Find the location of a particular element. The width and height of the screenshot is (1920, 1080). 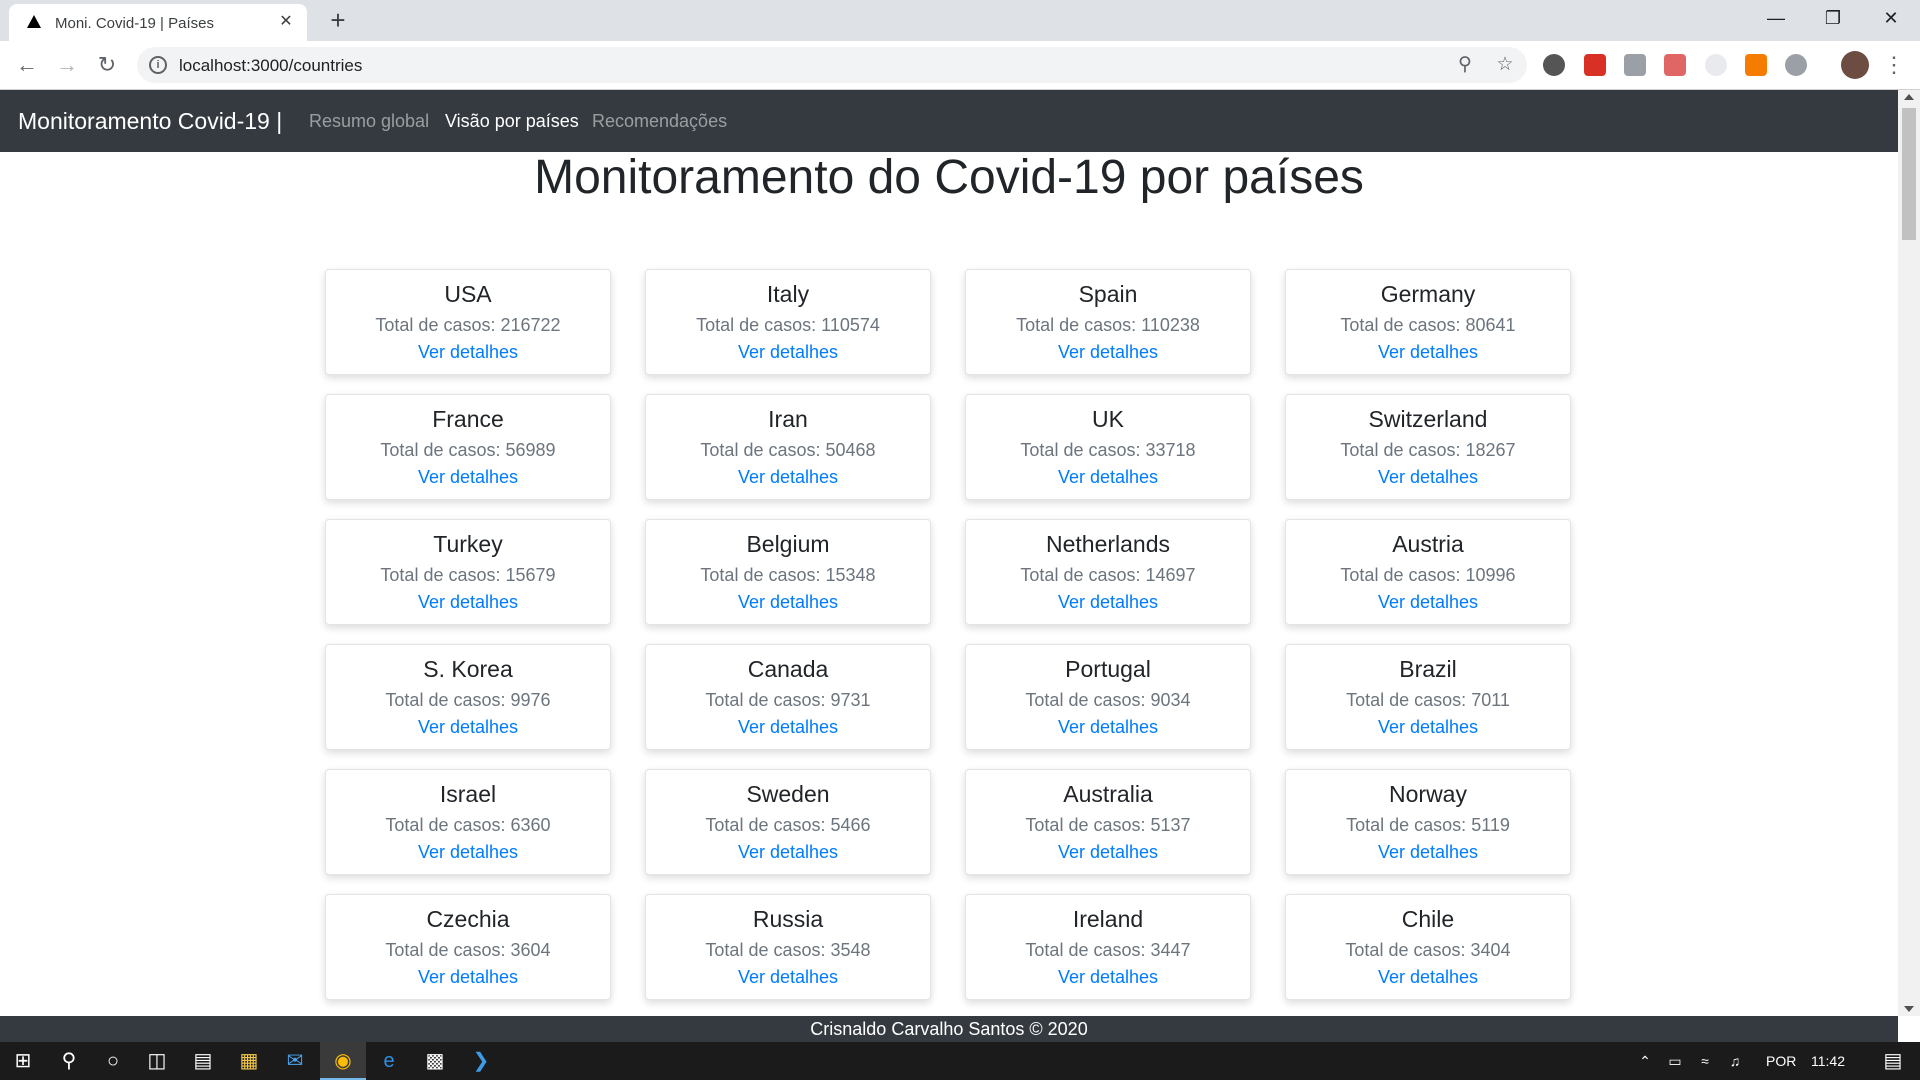

total-cases-value: 5466 is located at coordinates (850, 825).